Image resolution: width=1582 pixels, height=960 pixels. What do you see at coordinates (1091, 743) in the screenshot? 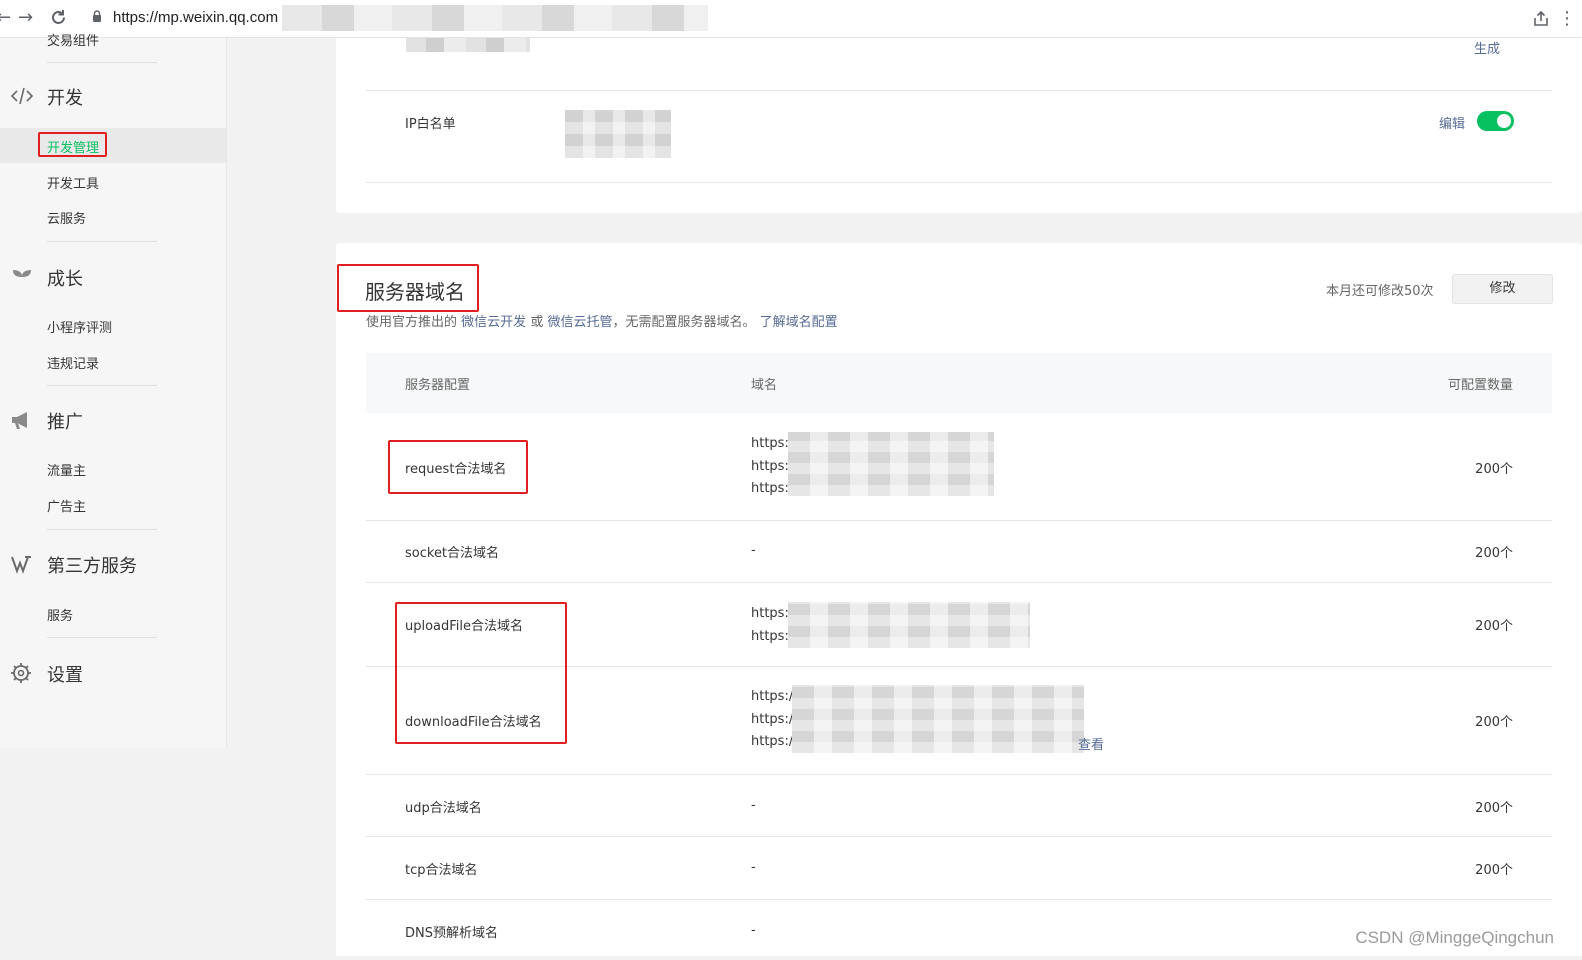
I see `view-more-link: 查看` at bounding box center [1091, 743].